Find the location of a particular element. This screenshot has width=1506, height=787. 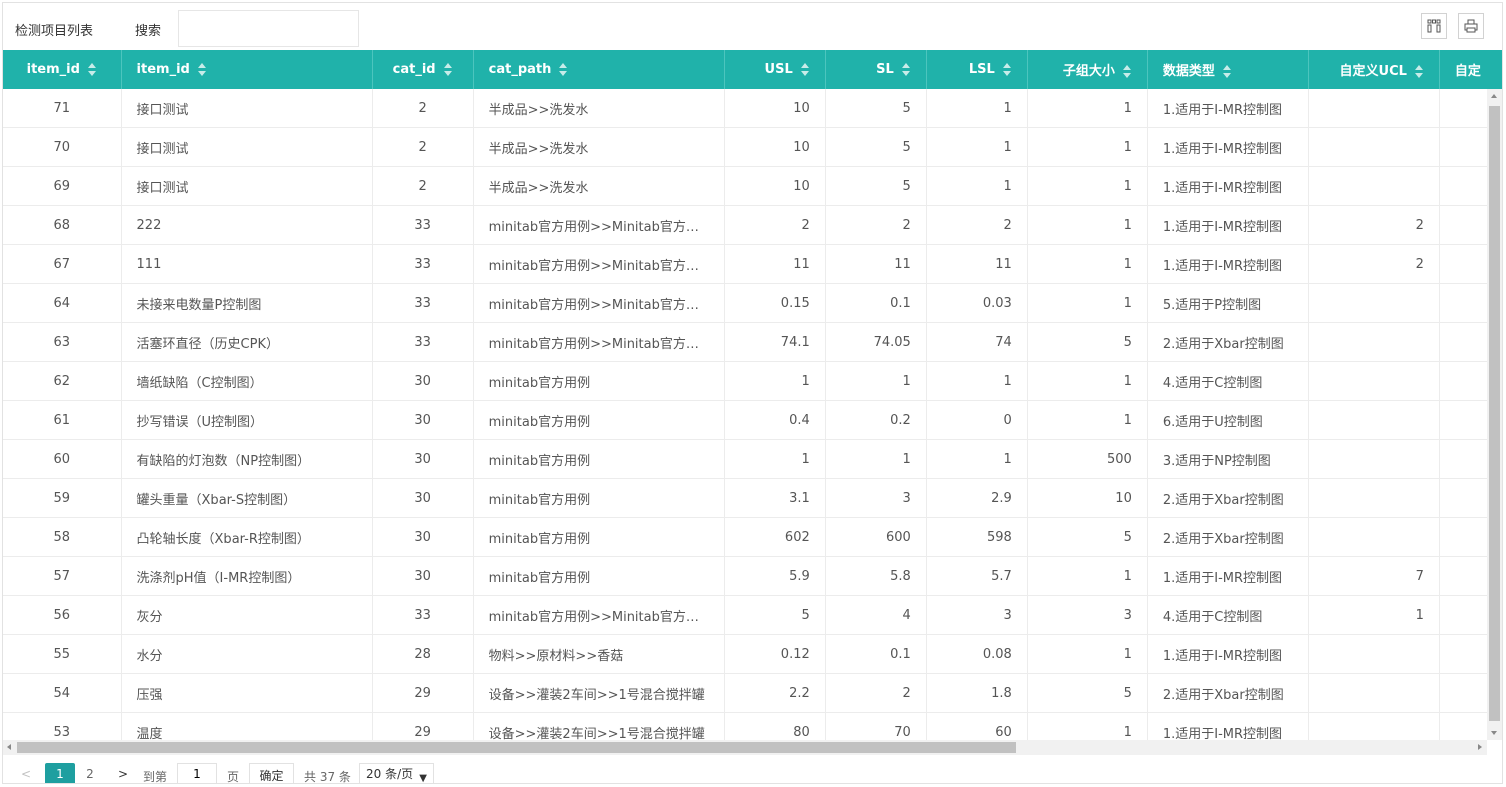

cell-item-name: 墙纸缺陷（C控制图） is located at coordinates (247, 381).